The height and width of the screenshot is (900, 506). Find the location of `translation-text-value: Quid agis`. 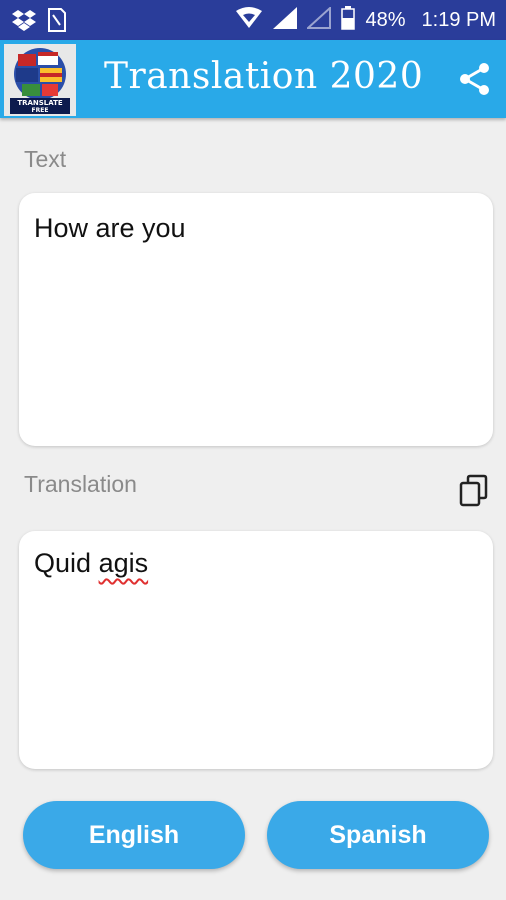

translation-text-value: Quid agis is located at coordinates (91, 563).